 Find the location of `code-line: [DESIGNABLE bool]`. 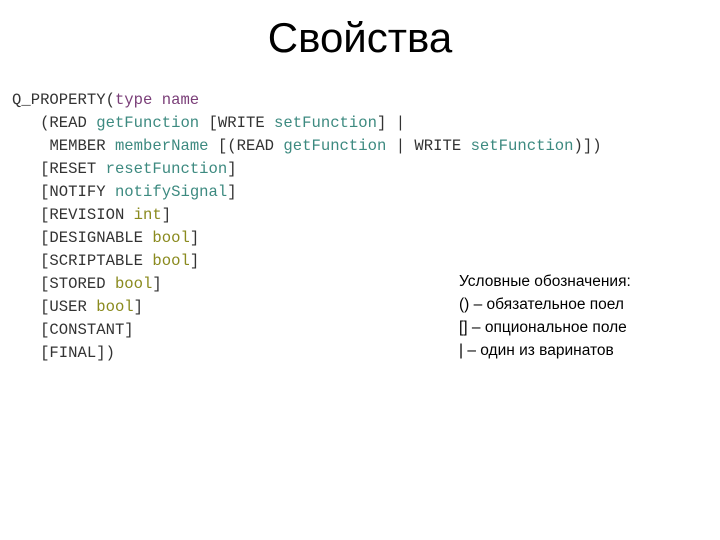

code-line: [DESIGNABLE bool] is located at coordinates (307, 238).